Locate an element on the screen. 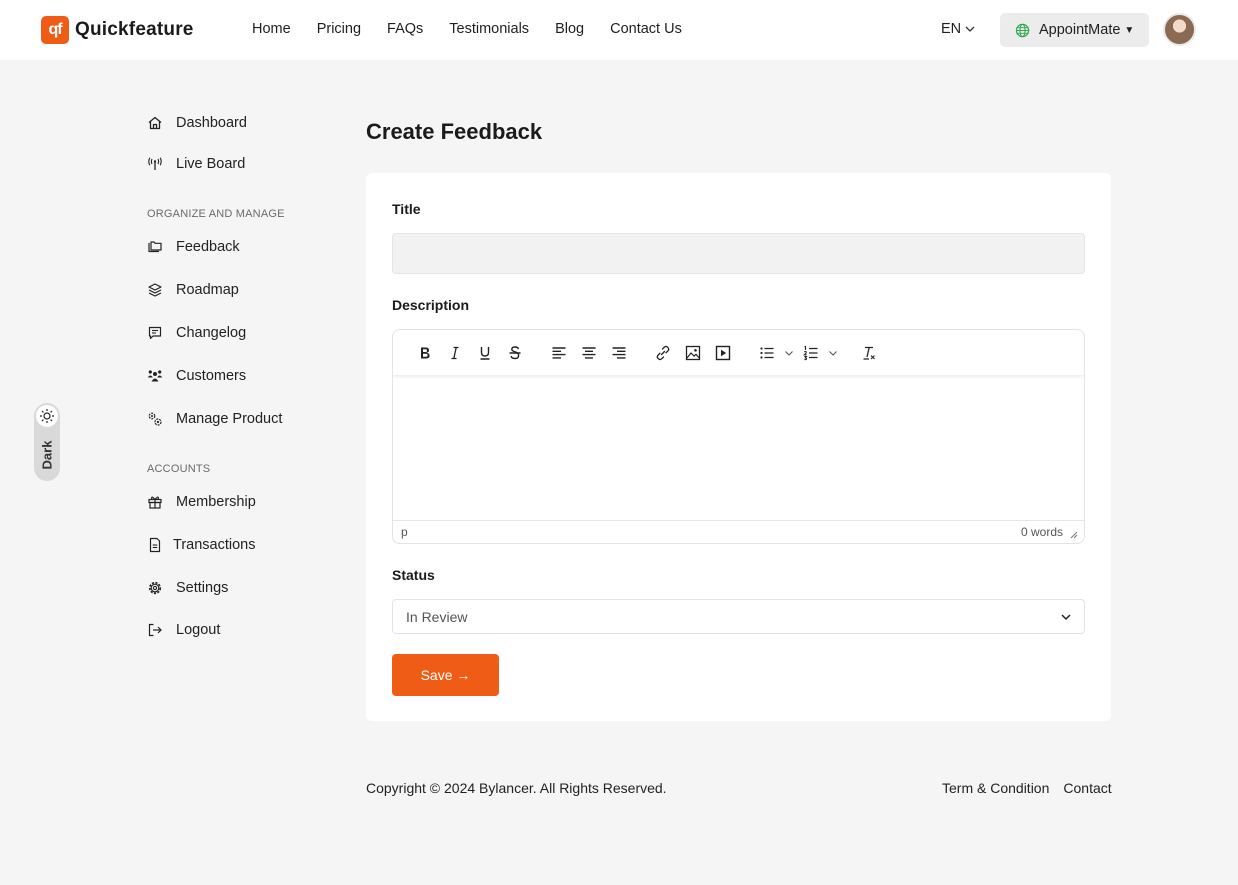 The image size is (1238, 885). sidebar-item-label: Transactions is located at coordinates (214, 545).